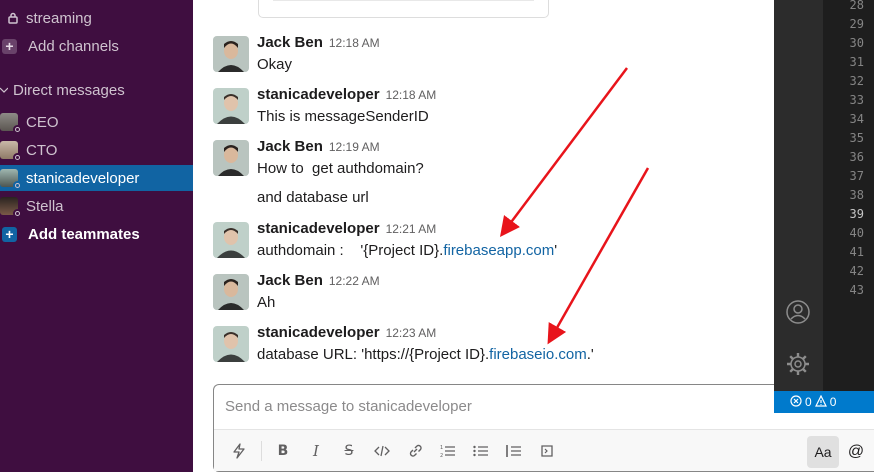 The height and width of the screenshot is (472, 874). I want to click on message-text-prefix: database URL: 'https://{Project ID}., so click(373, 354).